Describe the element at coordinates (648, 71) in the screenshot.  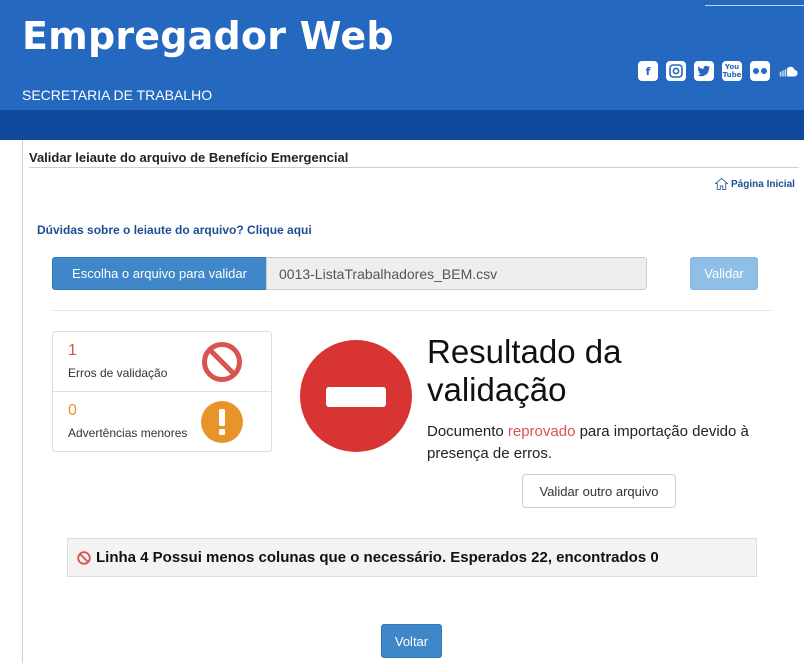
I see `facebook-icon: f` at that location.